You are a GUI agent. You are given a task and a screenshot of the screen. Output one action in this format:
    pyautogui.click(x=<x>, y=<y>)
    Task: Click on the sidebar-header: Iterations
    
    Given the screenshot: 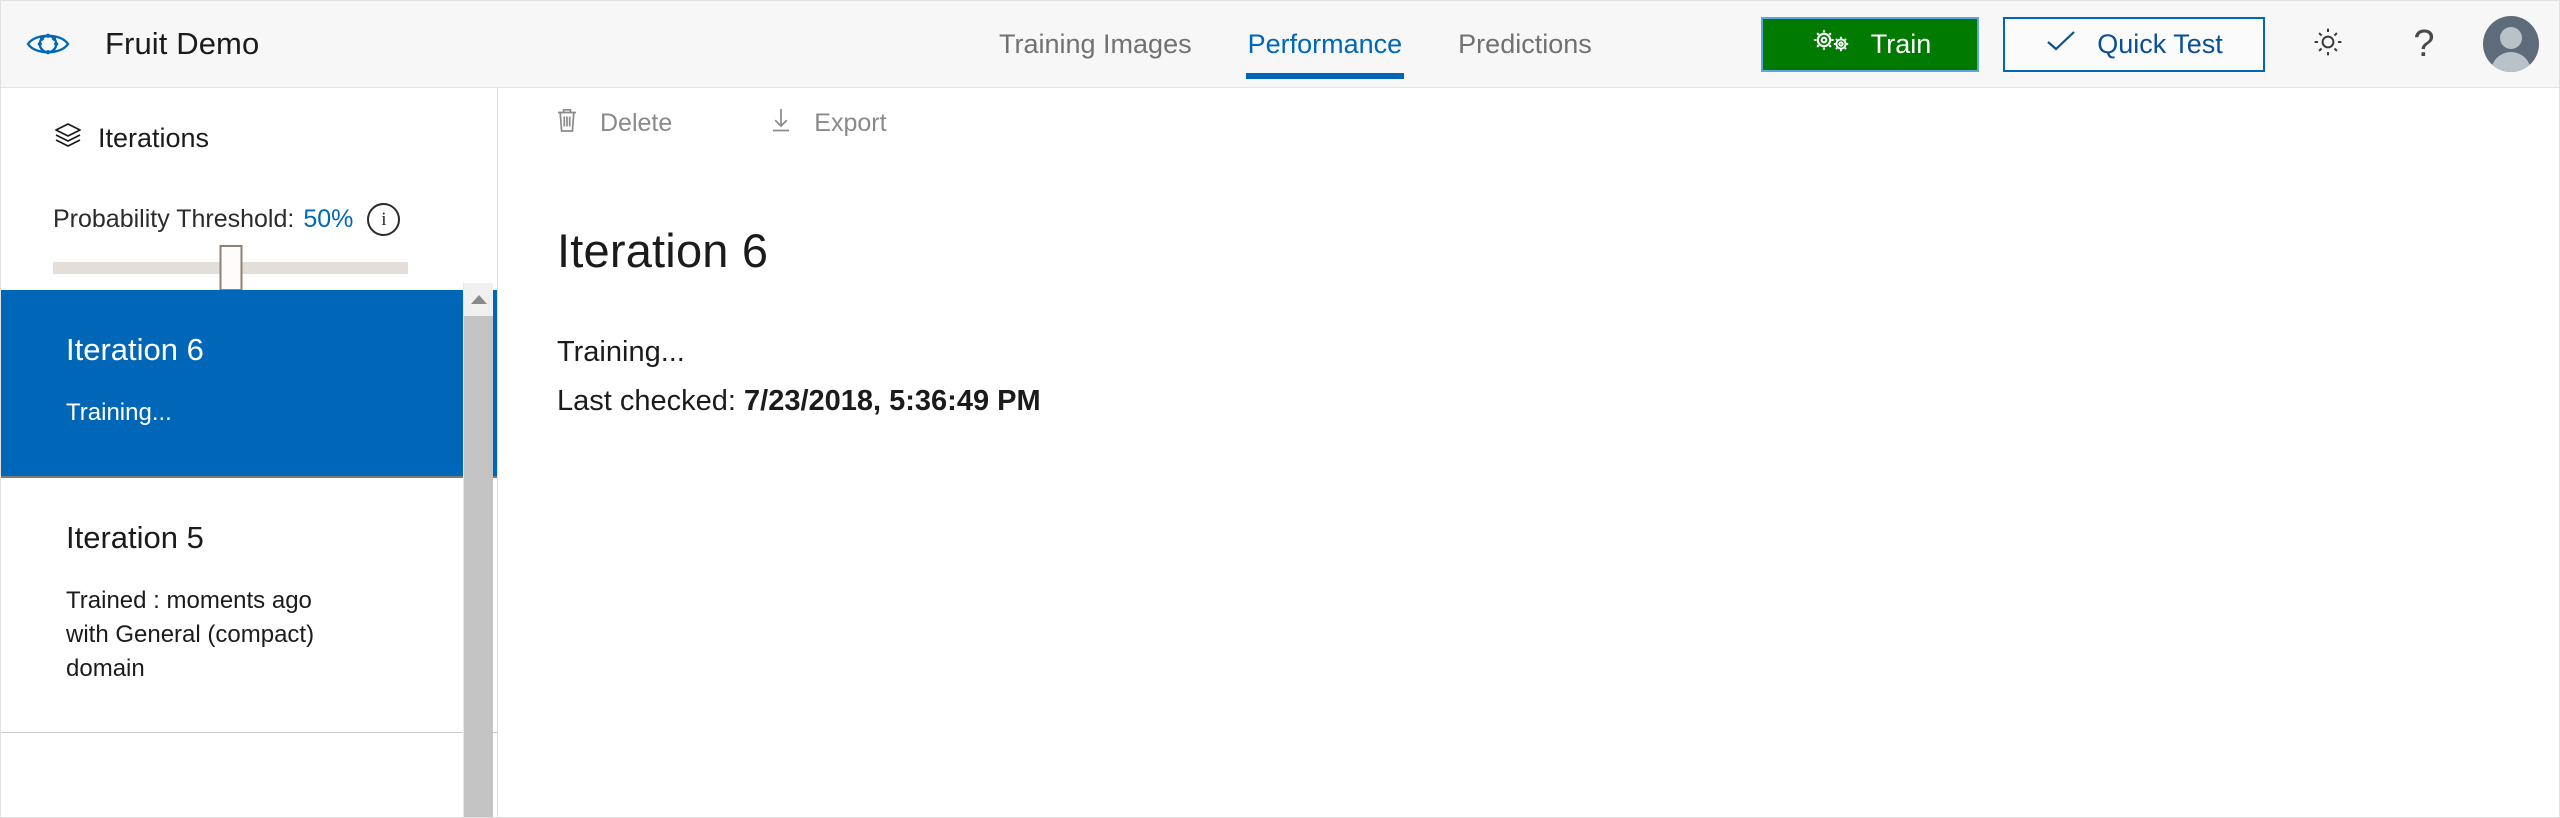 What is the action you would take?
    pyautogui.click(x=249, y=122)
    